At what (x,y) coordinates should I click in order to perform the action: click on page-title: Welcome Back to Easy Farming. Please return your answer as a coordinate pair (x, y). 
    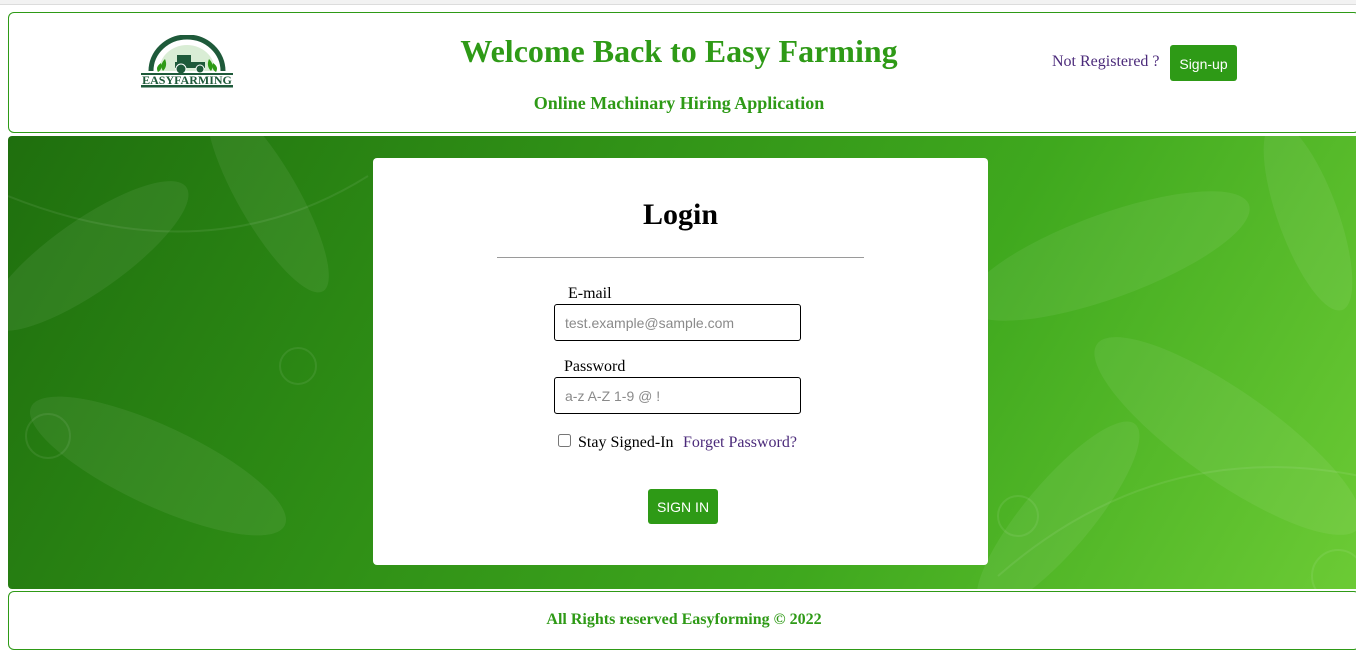
    Looking at the image, I should click on (679, 51).